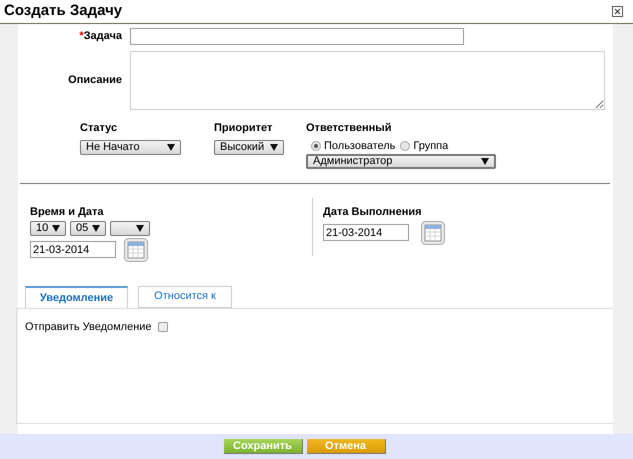 This screenshot has width=633, height=459. Describe the element at coordinates (367, 80) in the screenshot. I see `description-field` at that location.